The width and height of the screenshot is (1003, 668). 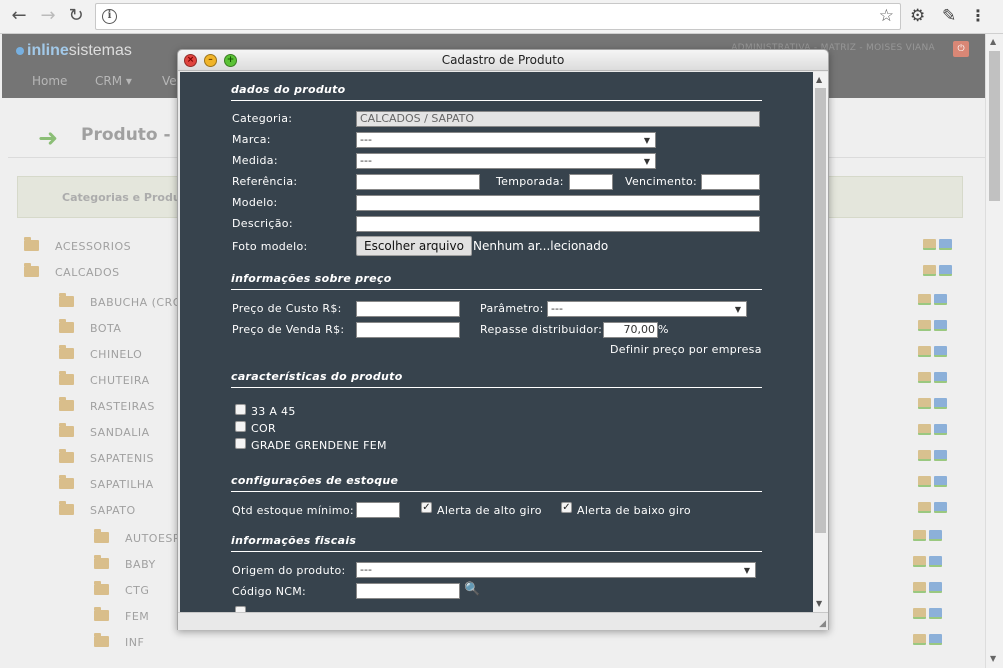 I want to click on bookmark-star-icon: ☆, so click(x=886, y=16).